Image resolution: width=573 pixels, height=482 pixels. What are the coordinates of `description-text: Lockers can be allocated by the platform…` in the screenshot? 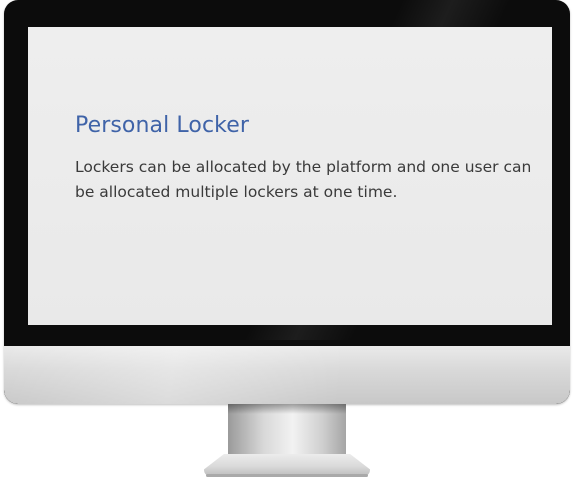 It's located at (303, 179).